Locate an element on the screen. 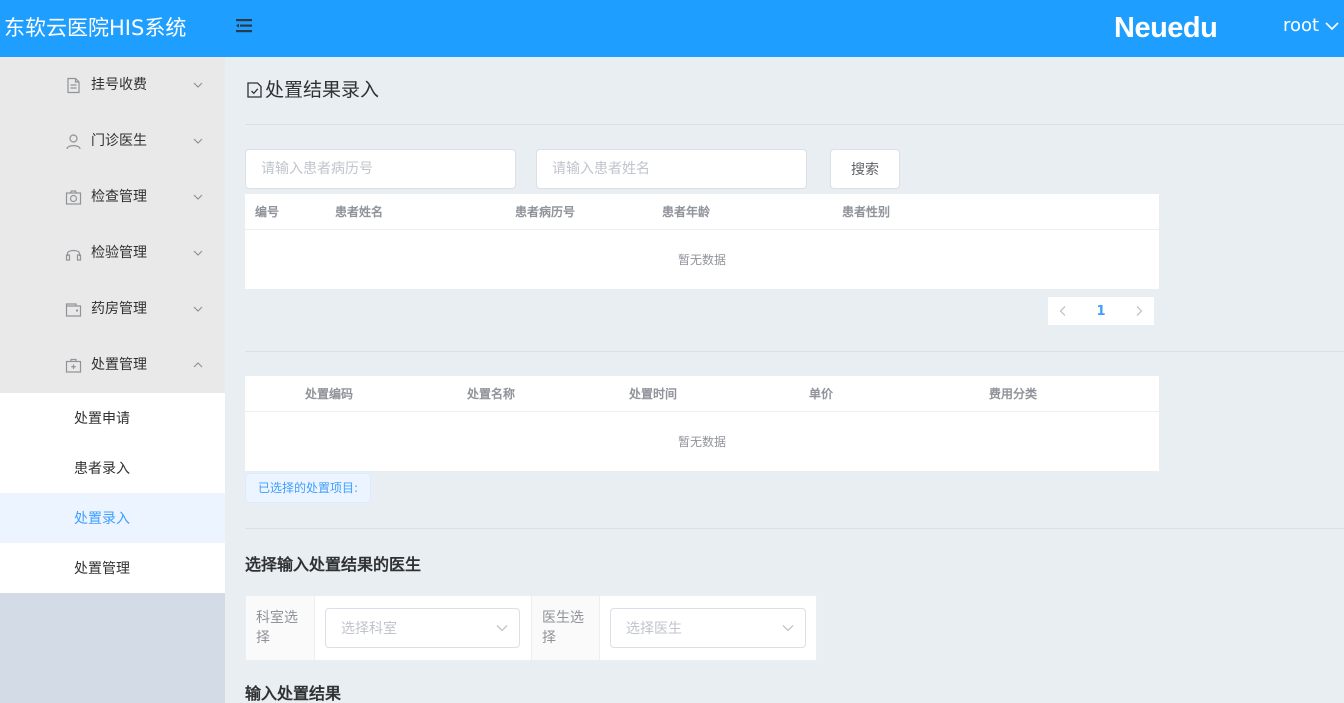 The image size is (1344, 703). sidebar-group-outpatient-doctor: 门诊医生 is located at coordinates (112, 141).